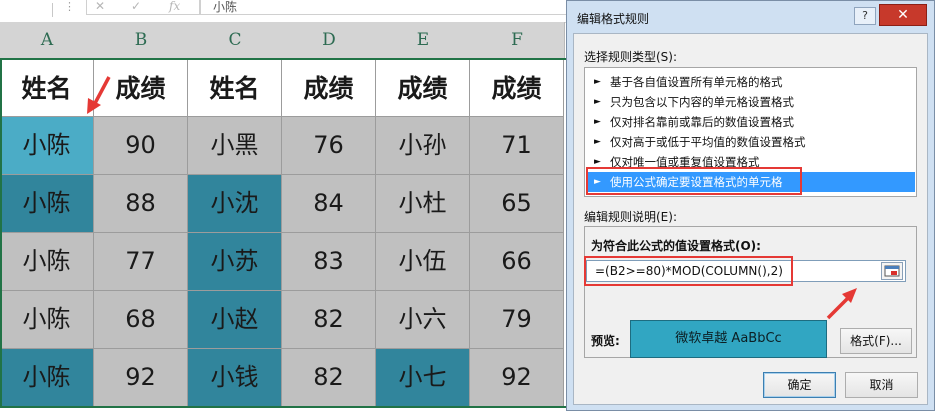 This screenshot has width=935, height=411. Describe the element at coordinates (517, 262) in the screenshot. I see `cell-f4: 66` at that location.